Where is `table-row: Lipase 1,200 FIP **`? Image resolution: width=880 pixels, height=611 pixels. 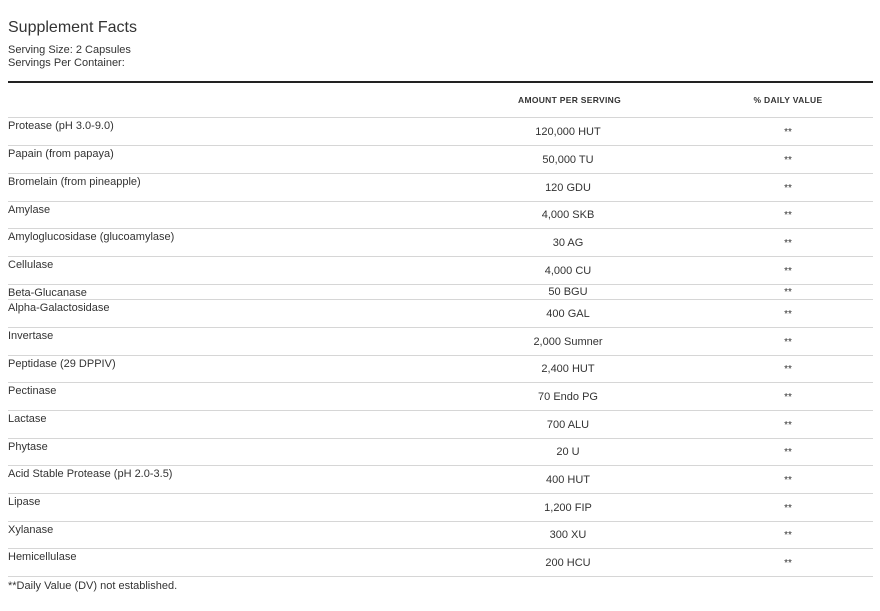 table-row: Lipase 1,200 FIP ** is located at coordinates (440, 508).